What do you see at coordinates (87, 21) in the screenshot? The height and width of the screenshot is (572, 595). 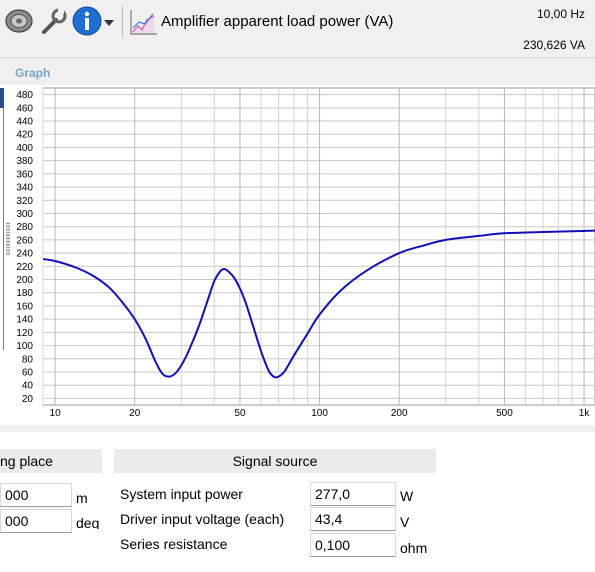 I see `info-icon` at bounding box center [87, 21].